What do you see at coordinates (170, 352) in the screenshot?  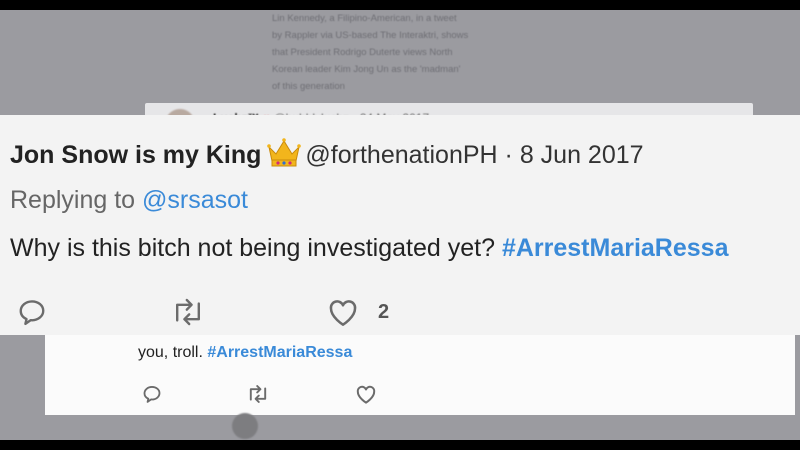 I see `reply-text: you, troll.` at bounding box center [170, 352].